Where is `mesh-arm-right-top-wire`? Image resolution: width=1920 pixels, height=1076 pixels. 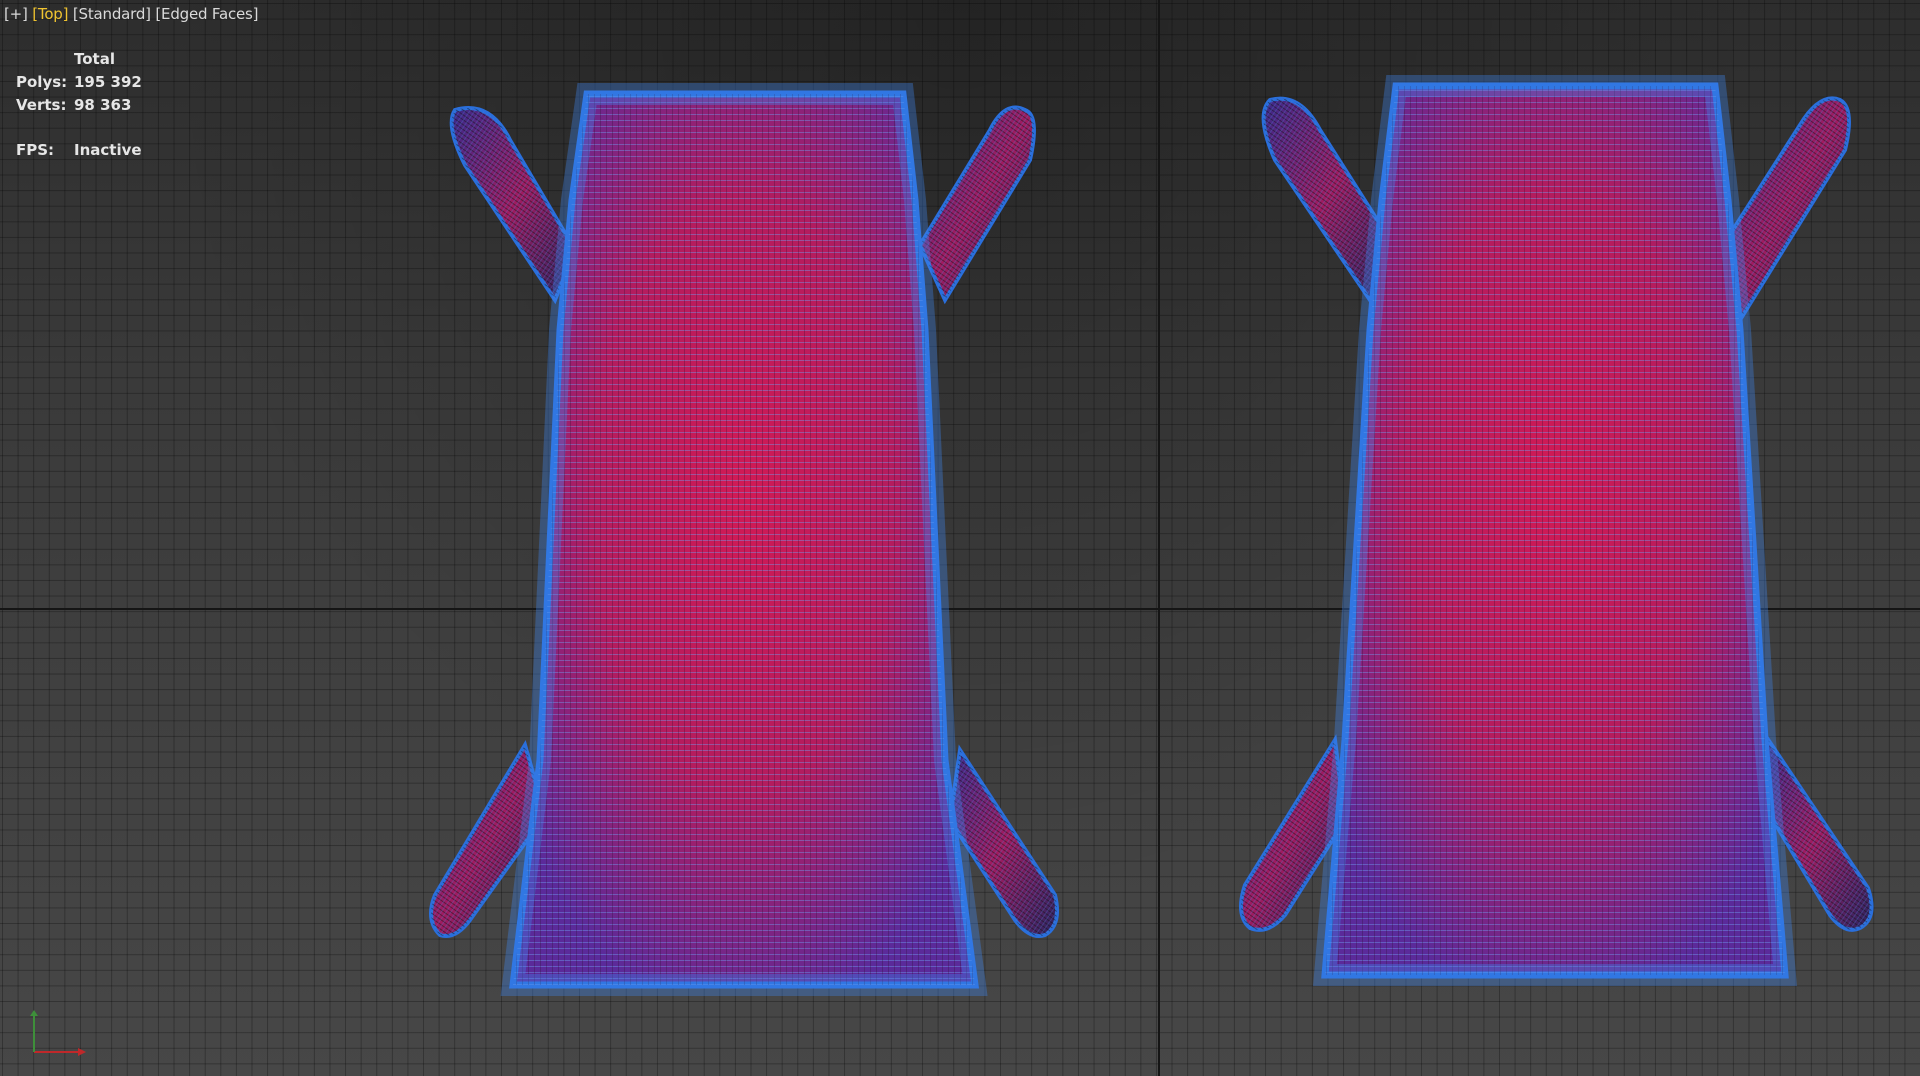 mesh-arm-right-top-wire is located at coordinates (977, 203).